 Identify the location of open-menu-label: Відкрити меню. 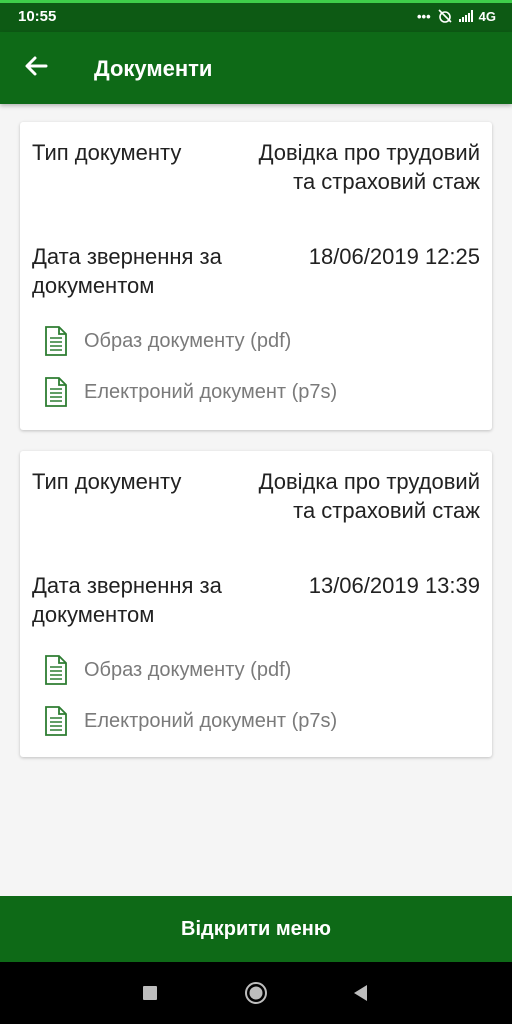
(256, 928).